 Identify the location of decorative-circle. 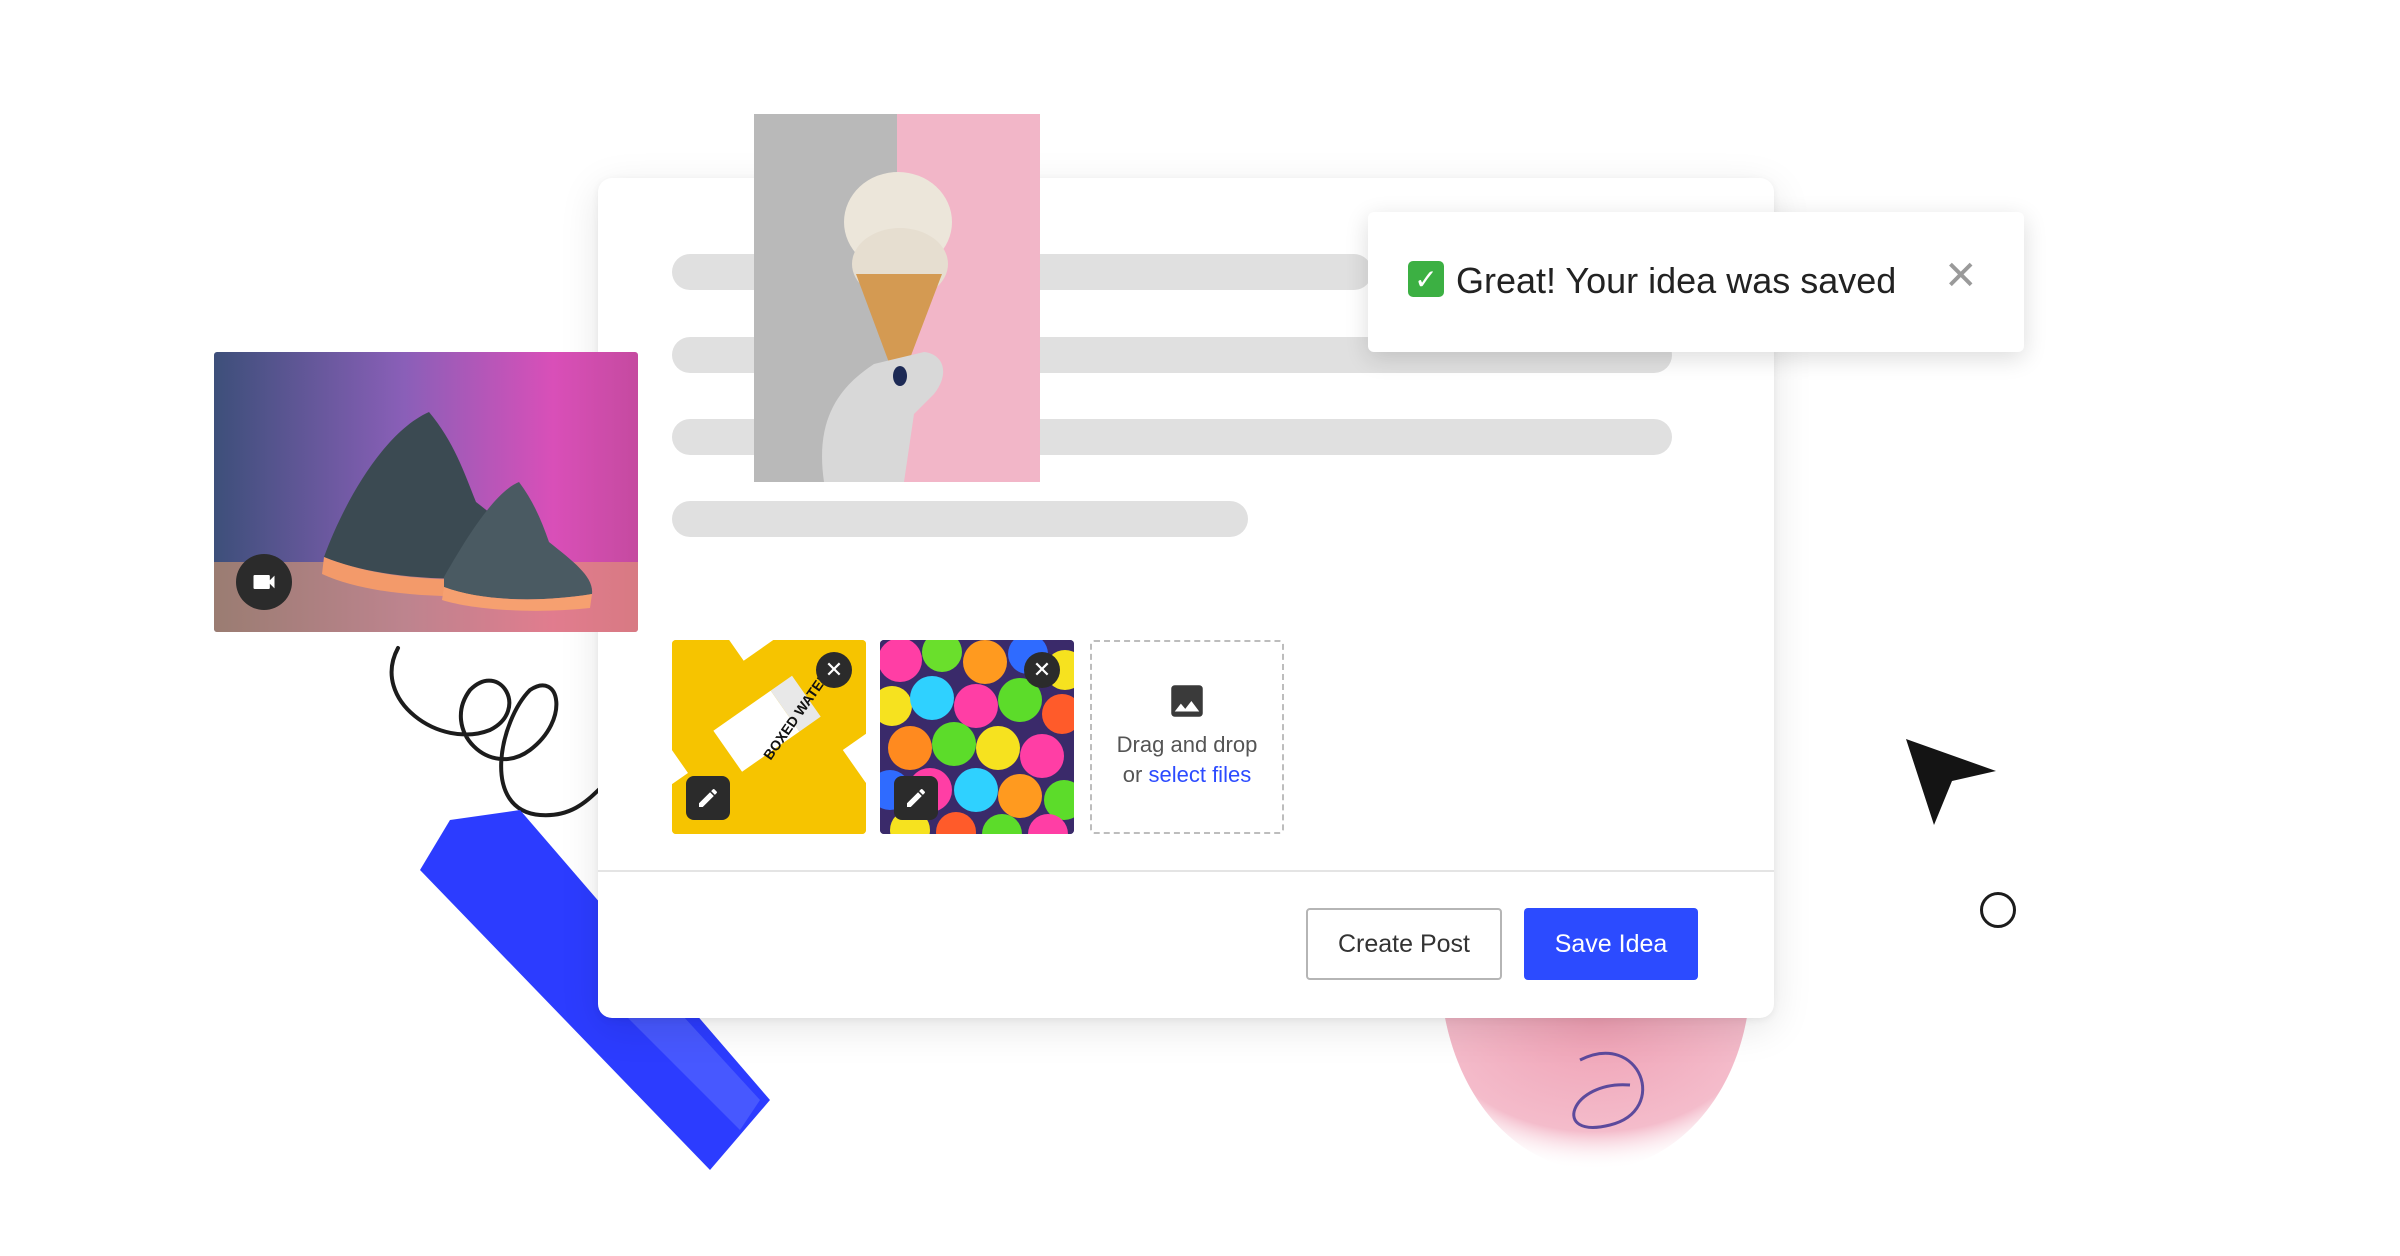
(1998, 910).